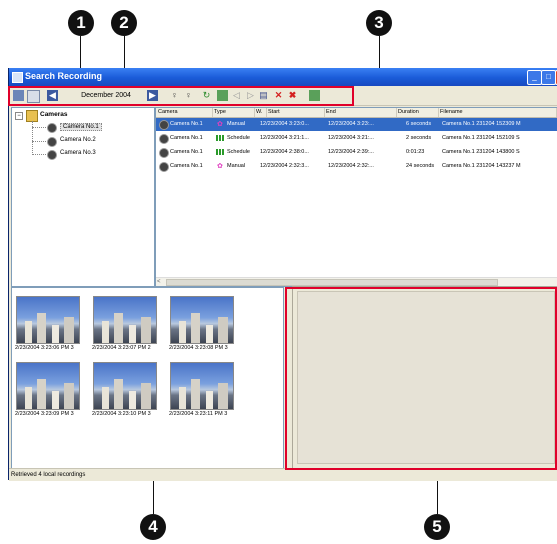 The height and width of the screenshot is (544, 557). I want to click on col-w: W., so click(261, 112).